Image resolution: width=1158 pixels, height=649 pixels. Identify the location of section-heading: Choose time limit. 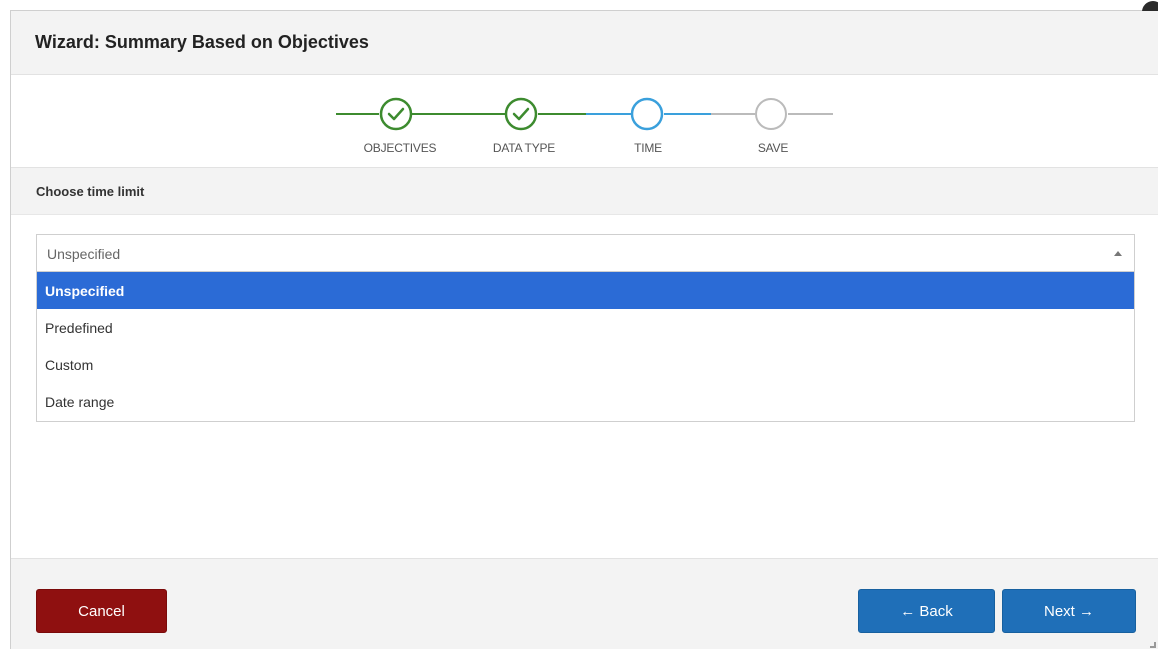
(90, 191).